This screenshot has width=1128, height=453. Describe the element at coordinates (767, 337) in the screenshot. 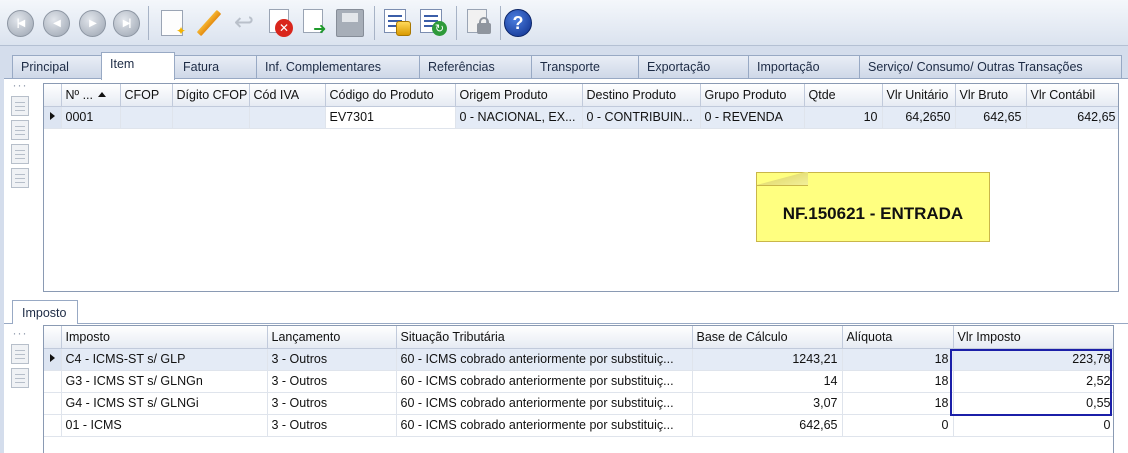

I see `column-header-base-calculo: Base de Cálculo` at that location.